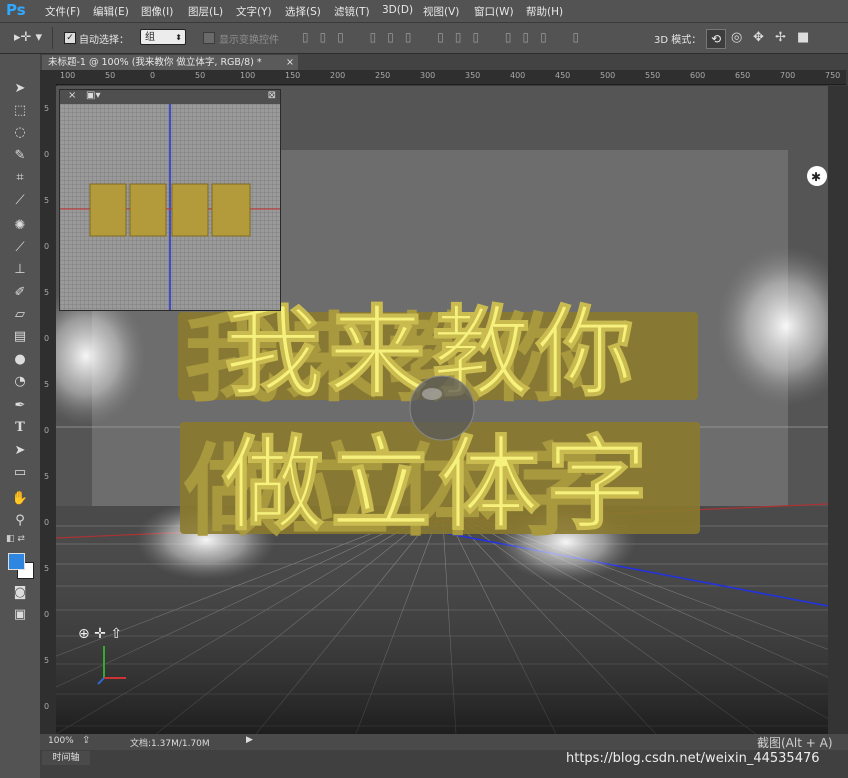 This screenshot has height=778, width=848. What do you see at coordinates (780, 37) in the screenshot?
I see `3d-slide-icon: ✢` at bounding box center [780, 37].